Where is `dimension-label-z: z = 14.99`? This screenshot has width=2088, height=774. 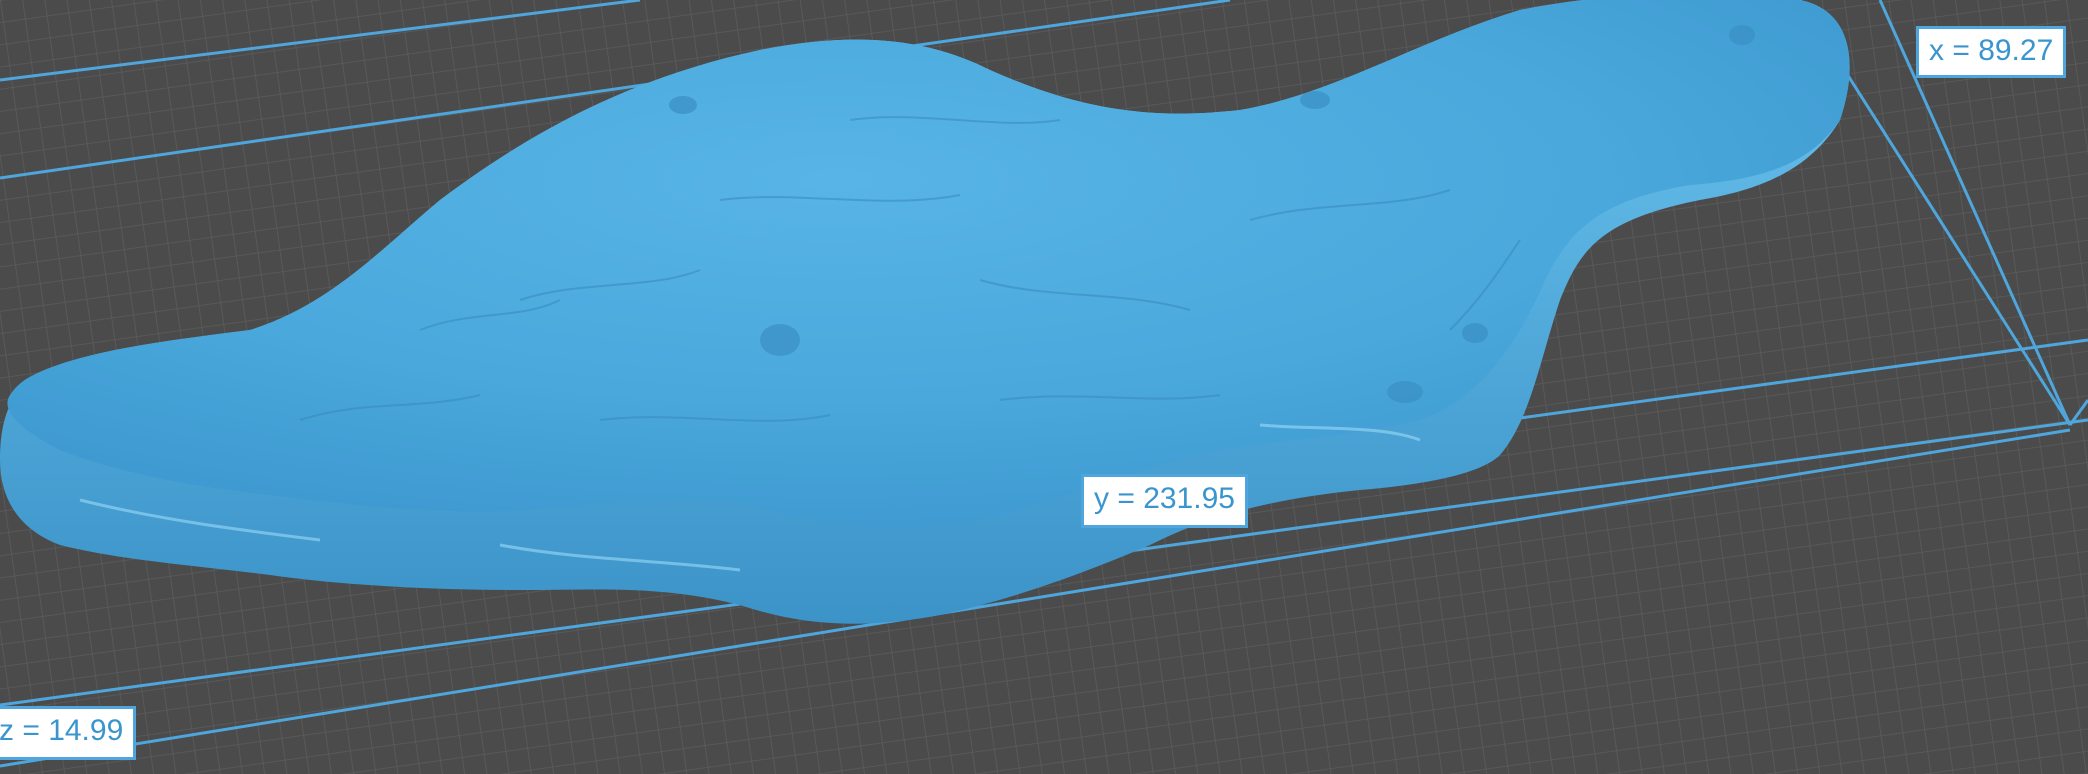
dimension-label-z: z = 14.99 is located at coordinates (68, 733).